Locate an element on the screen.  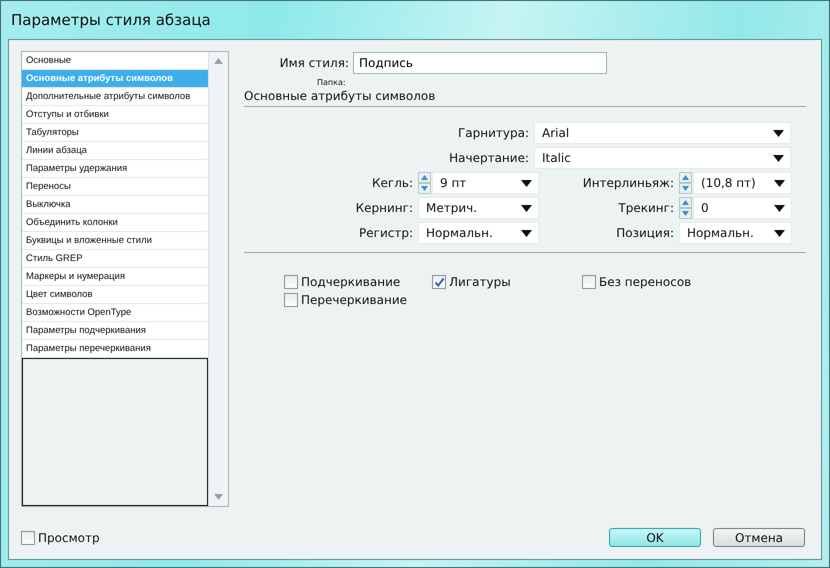
section-title: Основные атрибуты символов is located at coordinates (525, 98).